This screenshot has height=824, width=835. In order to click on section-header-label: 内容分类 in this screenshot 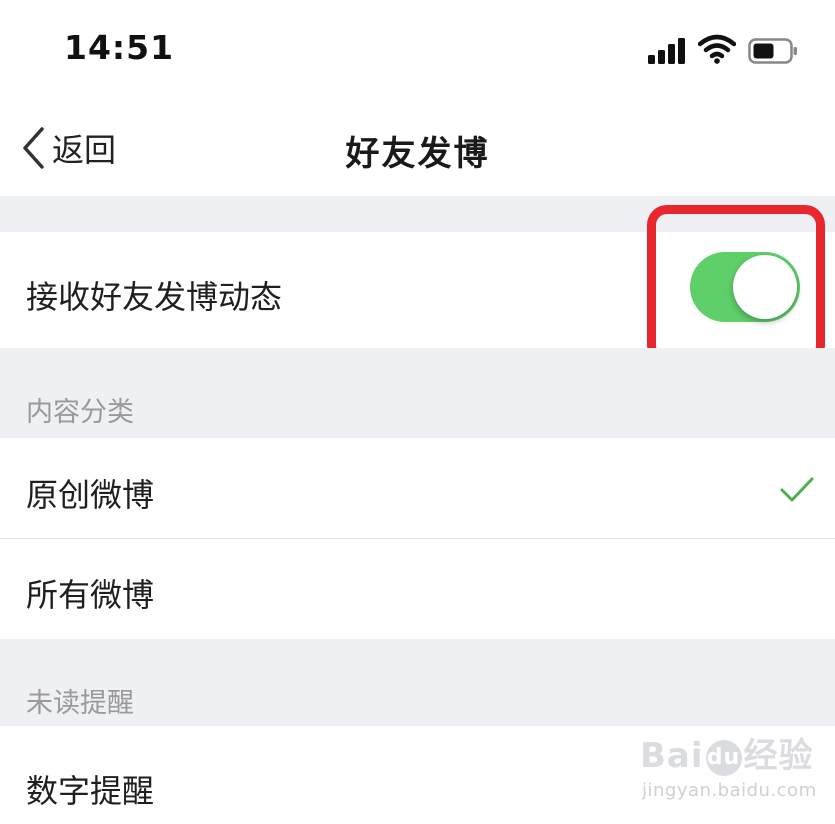, I will do `click(80, 412)`.